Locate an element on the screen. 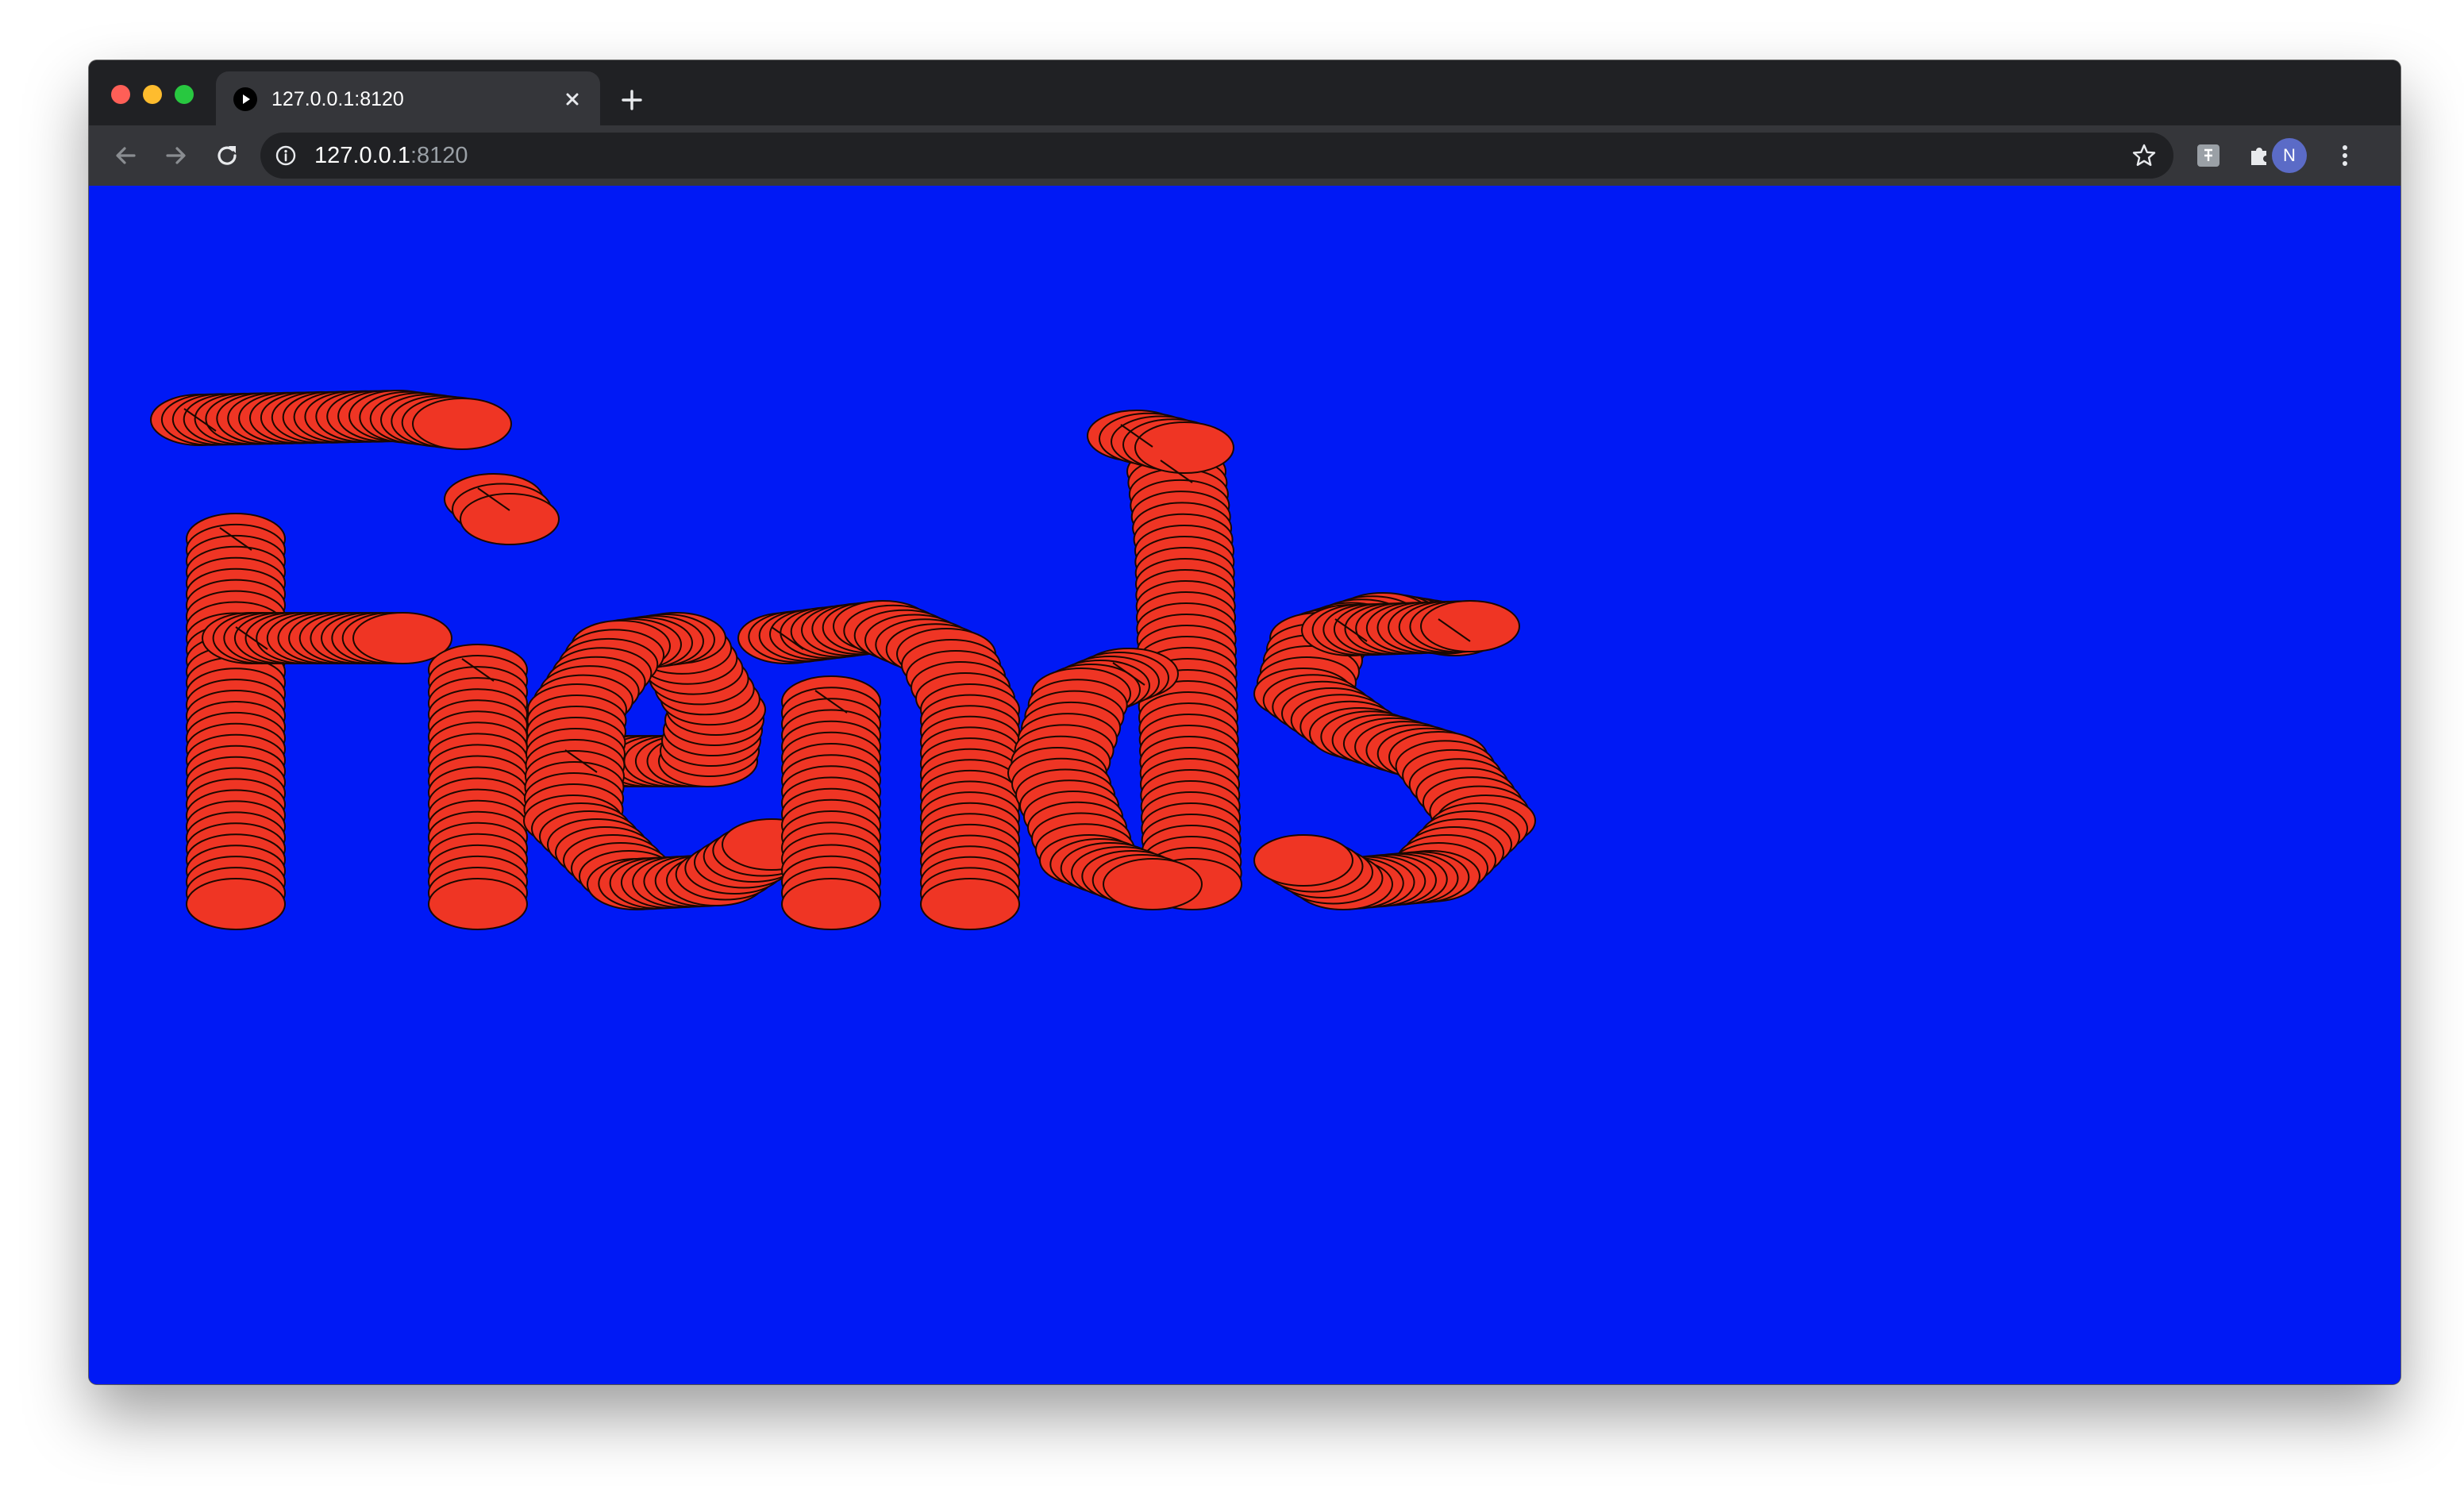 The width and height of the screenshot is (2464, 1489). active-tab: 127.0.0.1:8120 is located at coordinates (408, 98).